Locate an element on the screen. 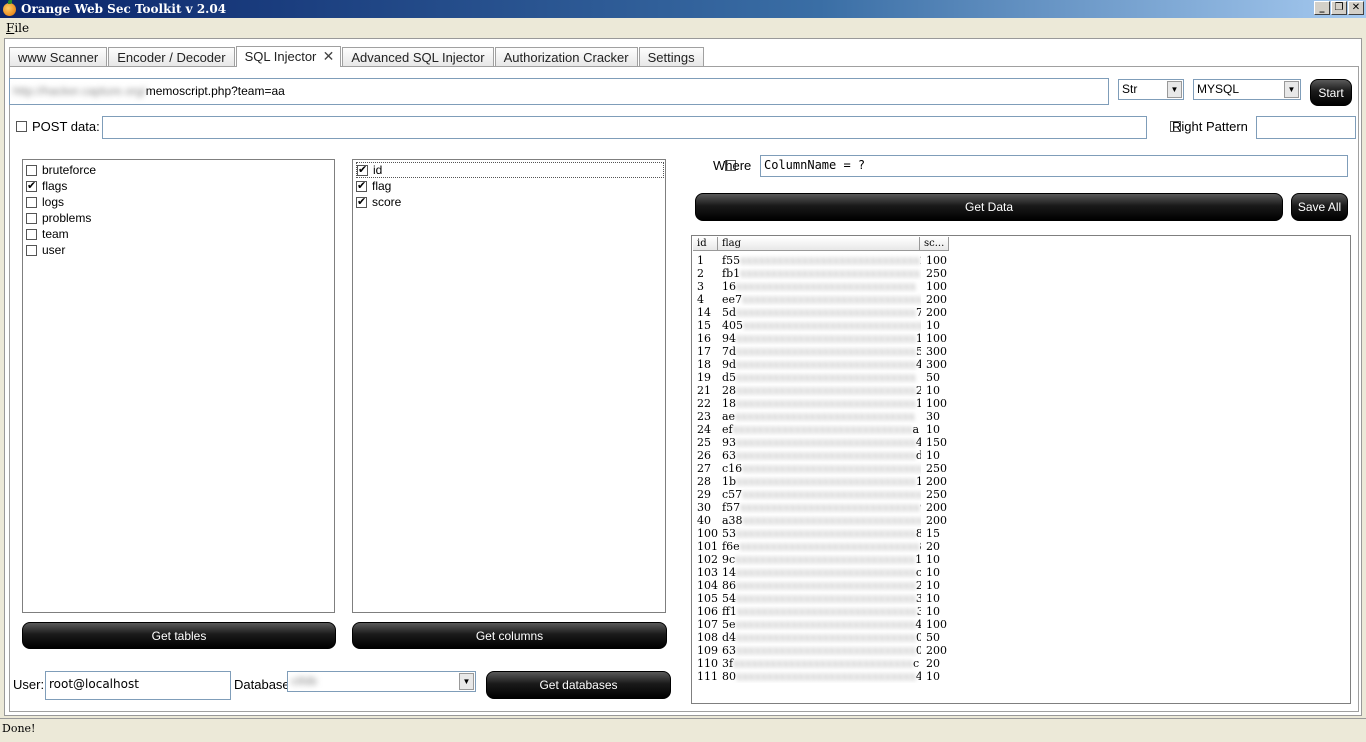 Image resolution: width=1366 pixels, height=742 pixels. table-row: 105 54xxxxxxxxxxxxxxxxxxxxxxxxxxxxx3 10 is located at coordinates (823, 598).